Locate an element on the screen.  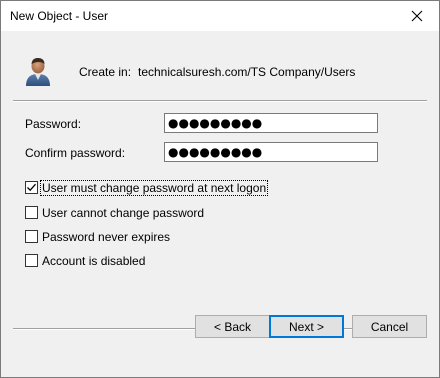
close-icon is located at coordinates (417, 16).